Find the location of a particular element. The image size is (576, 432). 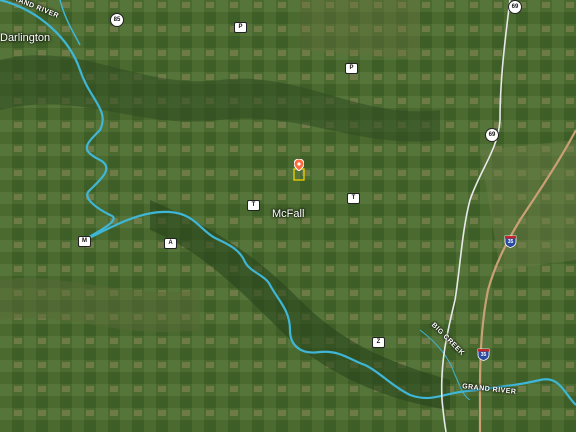

interstate-shield-35-north: 35 is located at coordinates (510, 241).